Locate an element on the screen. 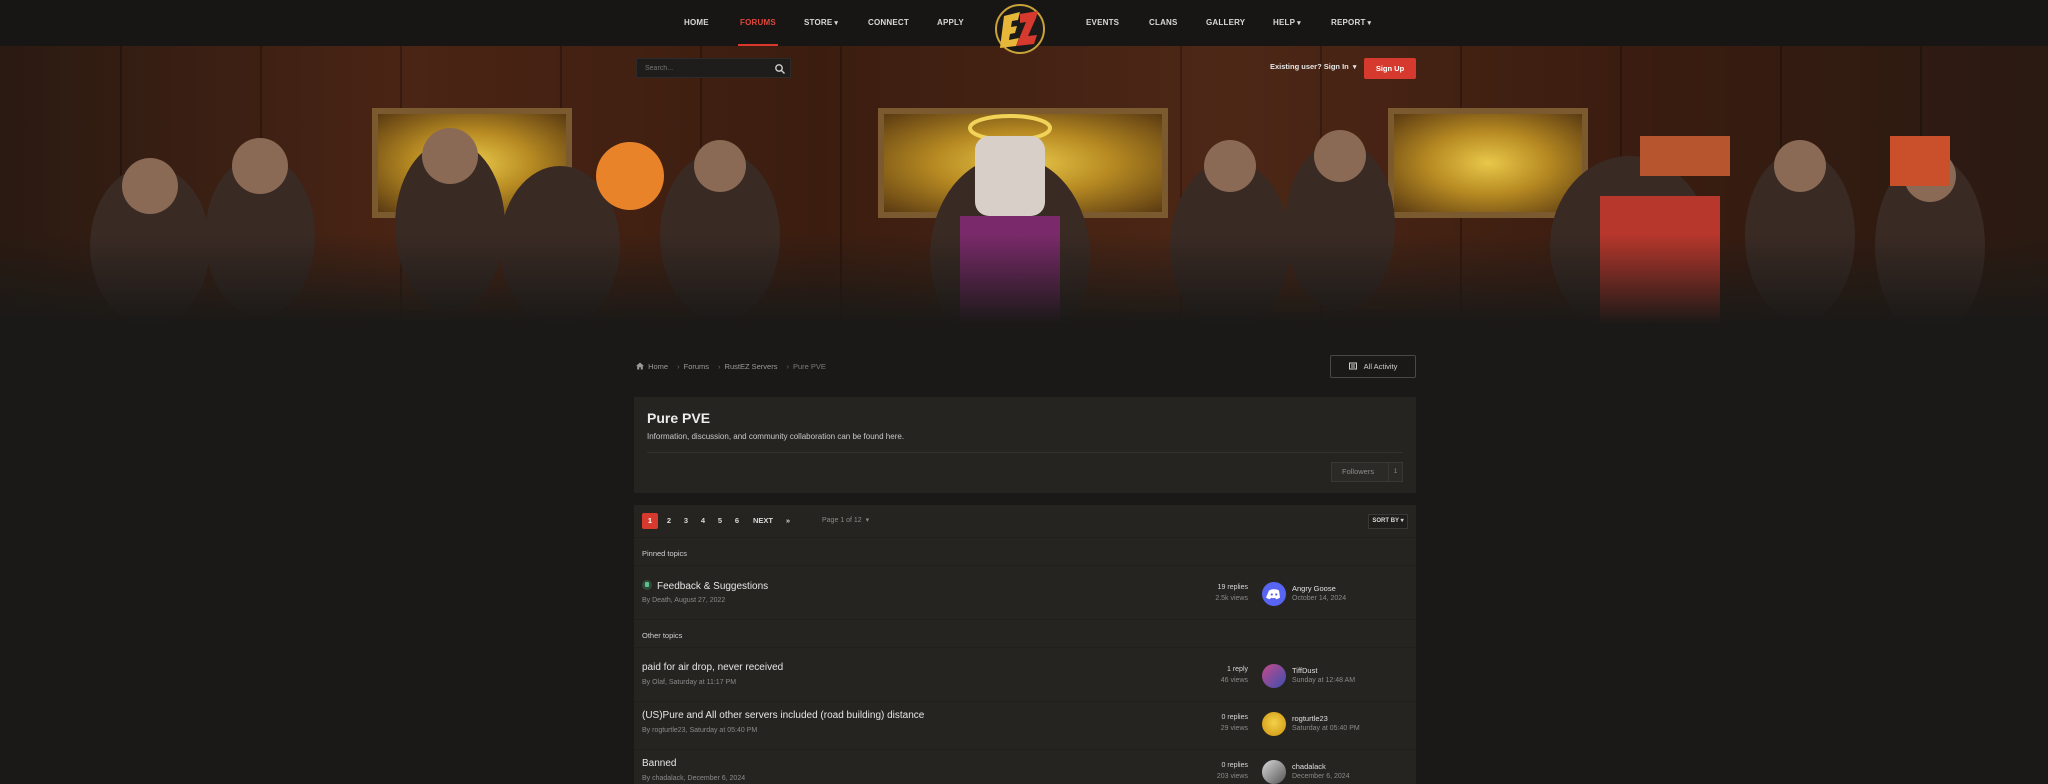 Image resolution: width=2048 pixels, height=784 pixels. last-poster-link: TiffDust is located at coordinates (1304, 670).